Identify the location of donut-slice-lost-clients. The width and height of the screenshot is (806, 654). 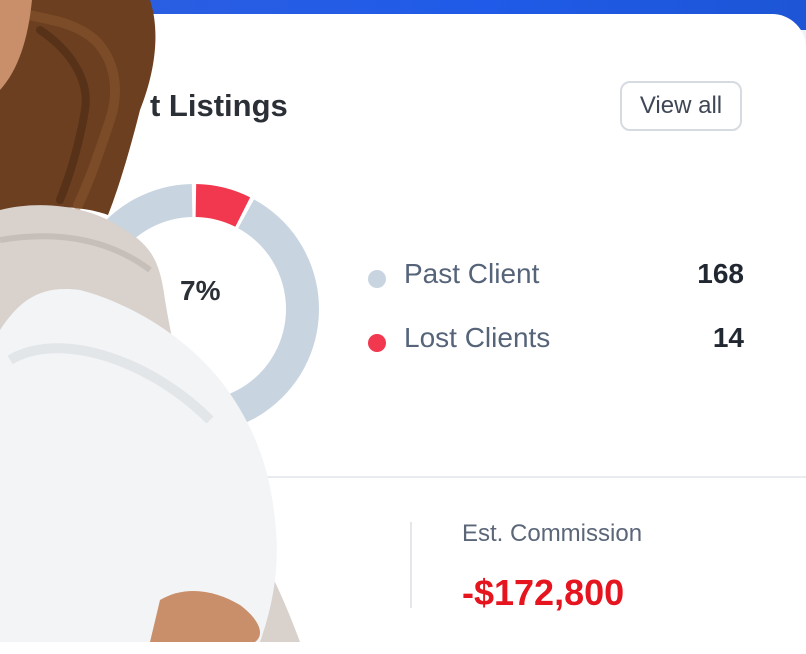
(223, 205).